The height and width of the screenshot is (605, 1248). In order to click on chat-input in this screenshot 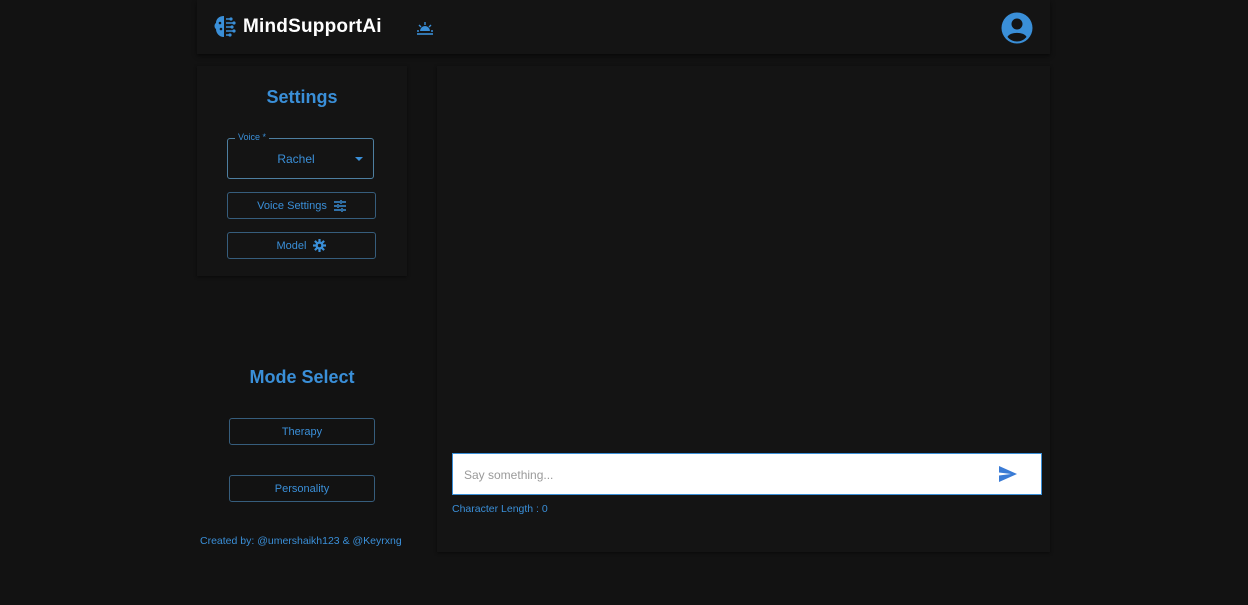, I will do `click(724, 475)`.